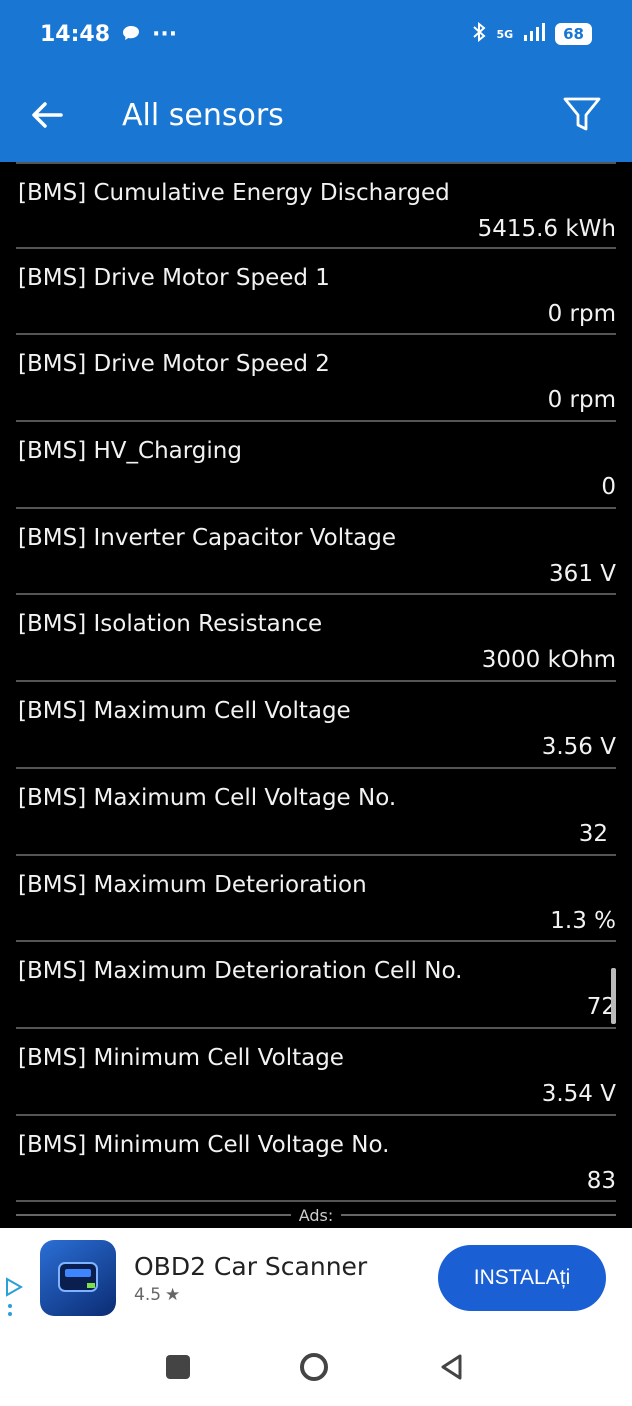 The width and height of the screenshot is (632, 1406). What do you see at coordinates (578, 1093) in the screenshot?
I see `sensor-value: 3.54 V` at bounding box center [578, 1093].